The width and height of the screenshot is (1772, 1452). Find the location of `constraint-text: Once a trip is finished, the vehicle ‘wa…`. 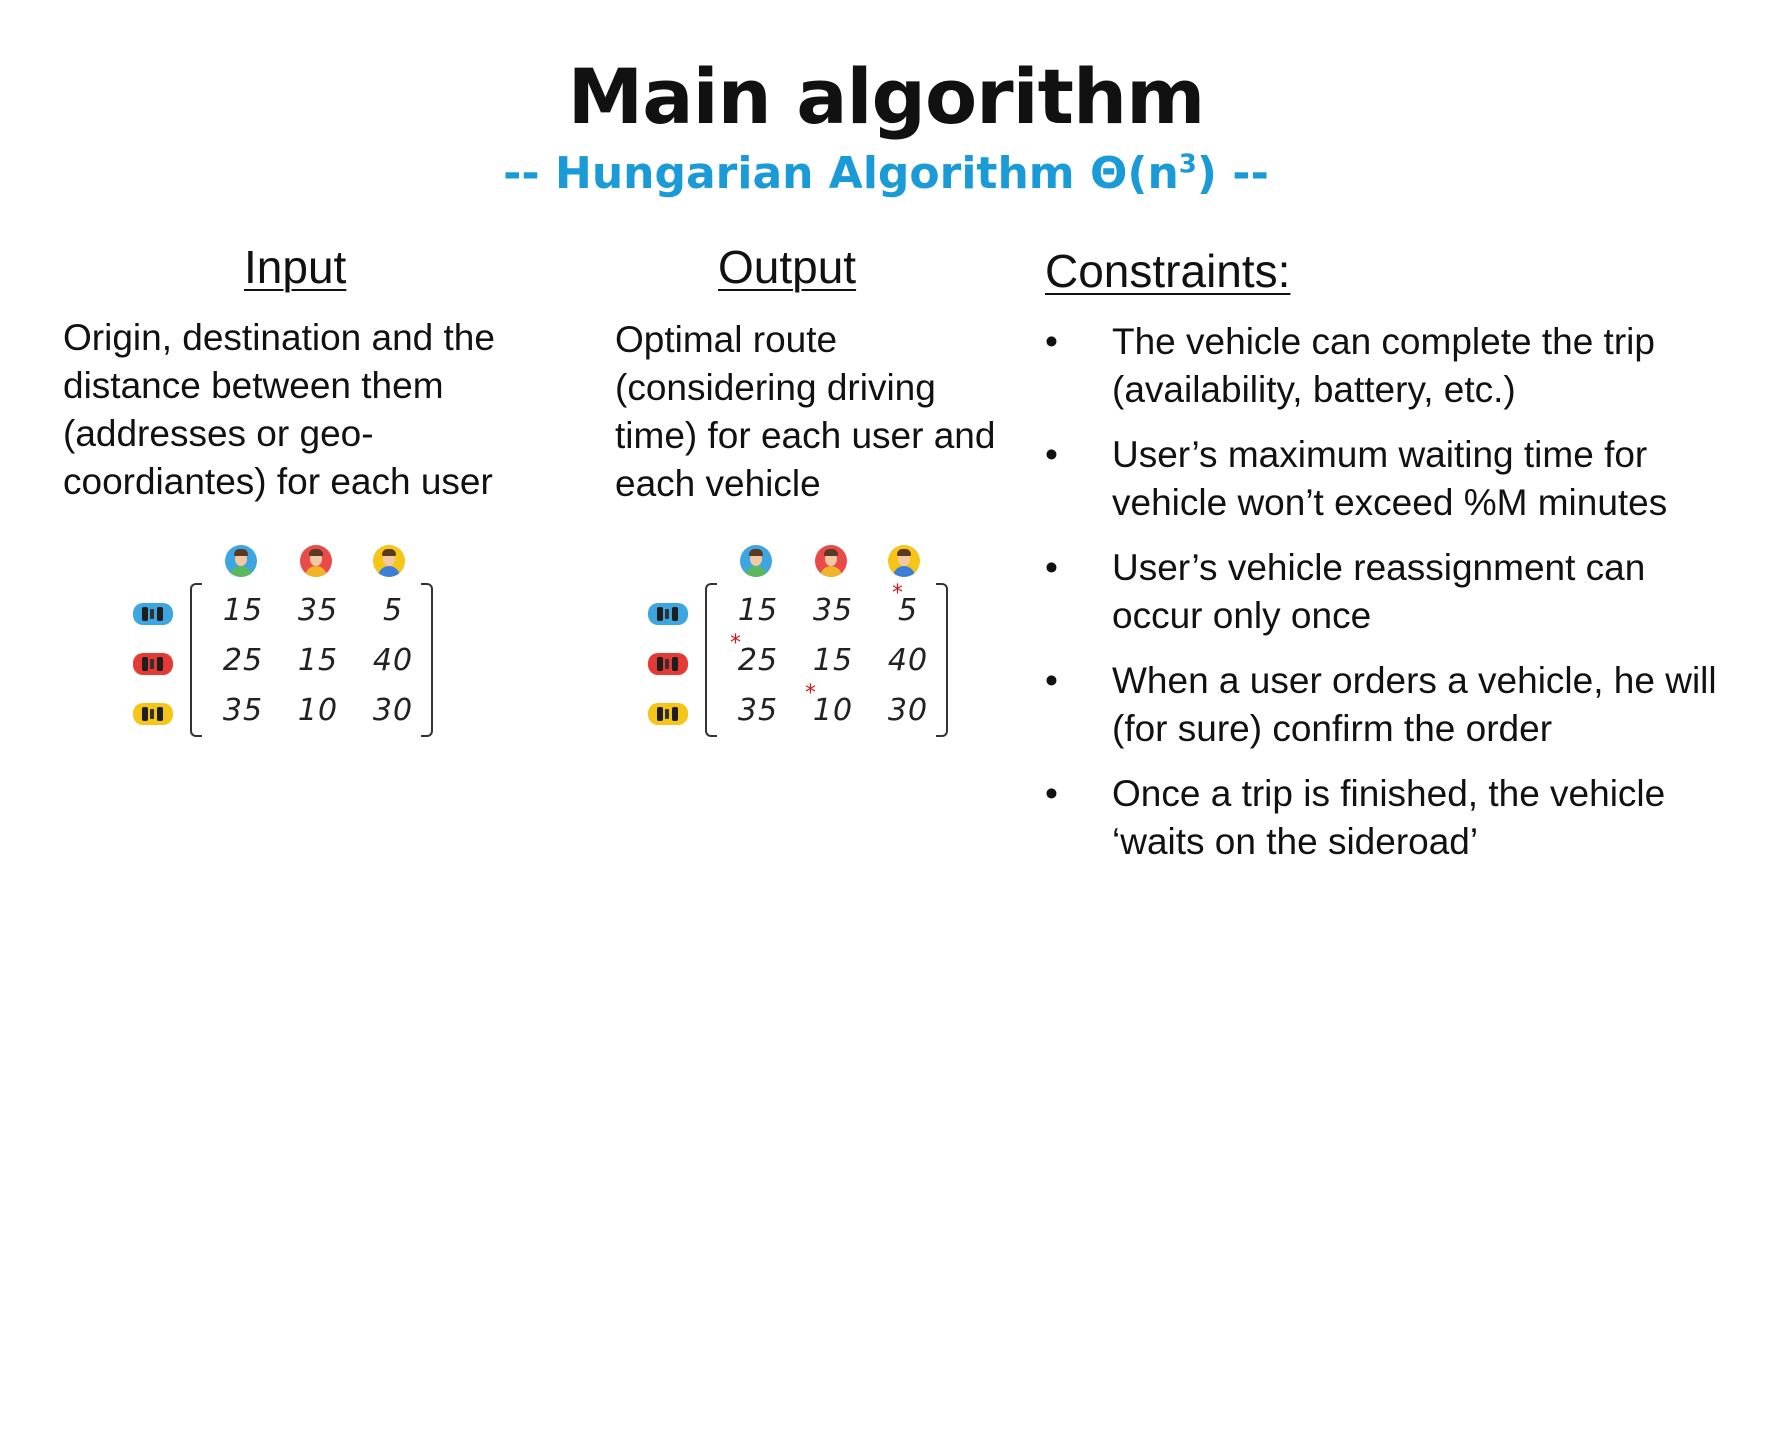

constraint-text: Once a trip is finished, the vehicle ‘wa… is located at coordinates (1389, 817).